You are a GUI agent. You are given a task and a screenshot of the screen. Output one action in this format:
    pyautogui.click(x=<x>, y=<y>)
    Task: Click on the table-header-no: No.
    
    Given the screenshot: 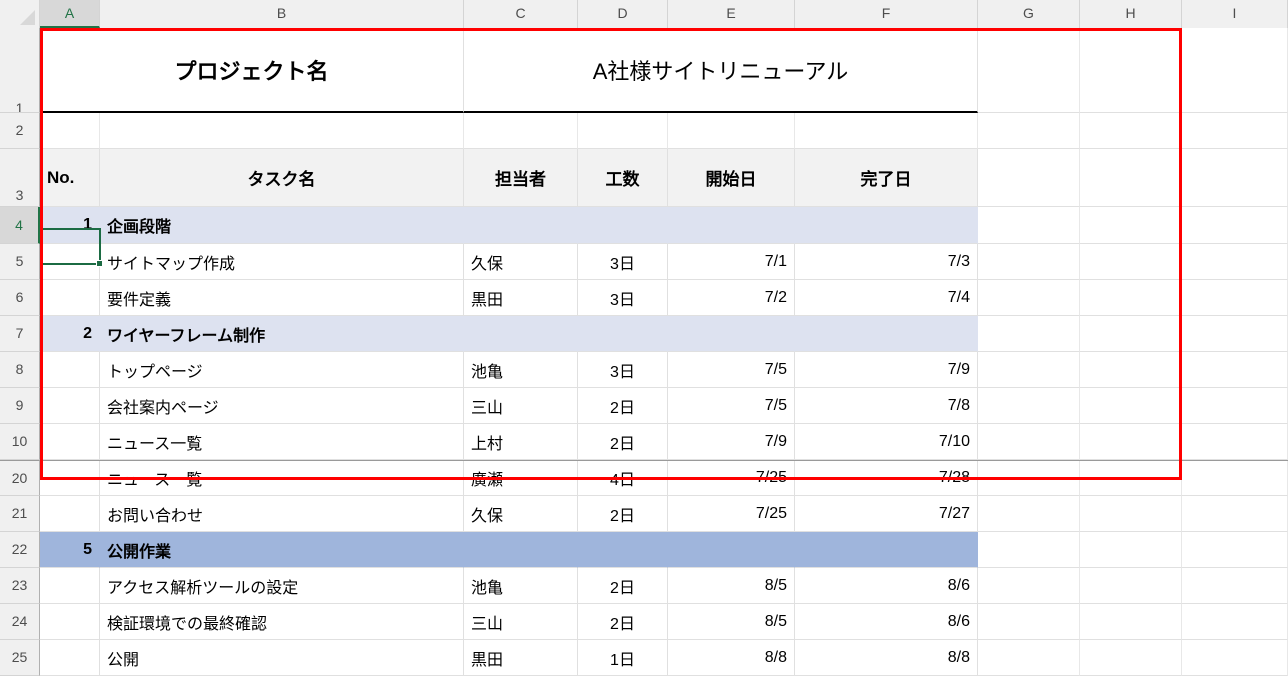 What is the action you would take?
    pyautogui.click(x=70, y=178)
    